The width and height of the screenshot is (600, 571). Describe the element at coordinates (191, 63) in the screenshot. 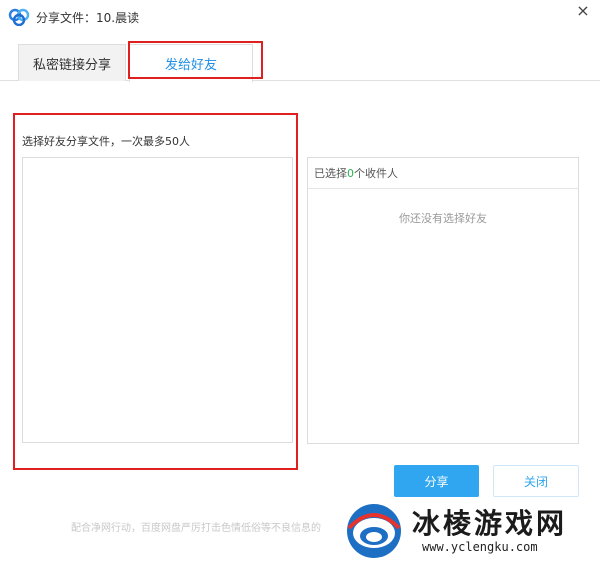

I see `tab-send-to-friends: 发给好友` at that location.